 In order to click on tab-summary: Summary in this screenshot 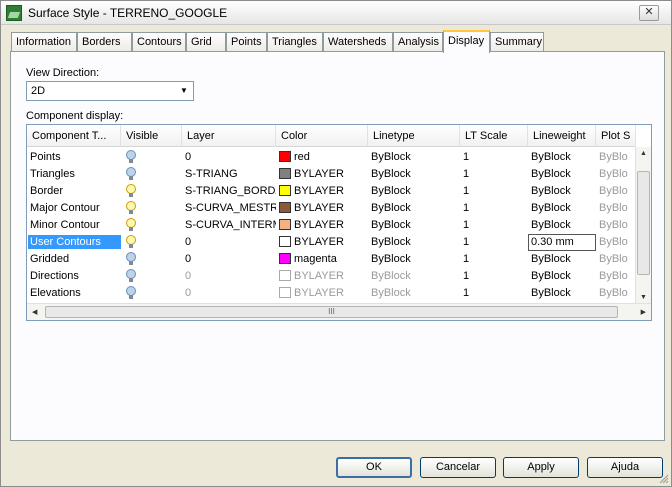, I will do `click(517, 42)`.